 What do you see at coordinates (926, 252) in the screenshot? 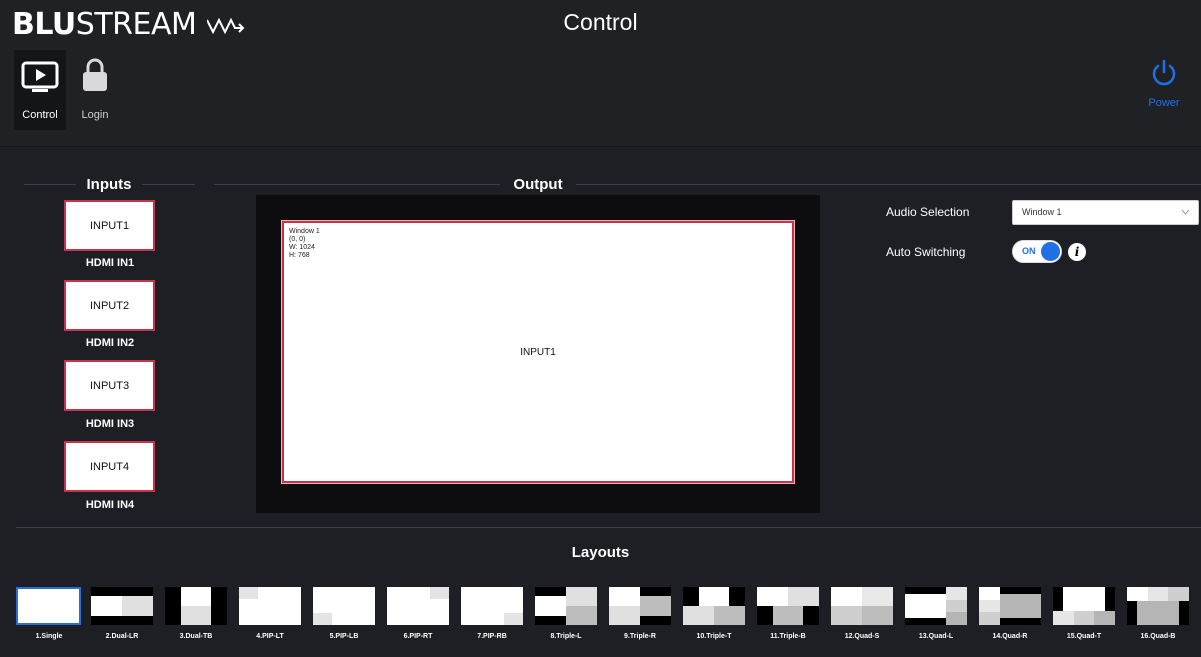
I see `auto-switching-label: Auto Switching` at bounding box center [926, 252].